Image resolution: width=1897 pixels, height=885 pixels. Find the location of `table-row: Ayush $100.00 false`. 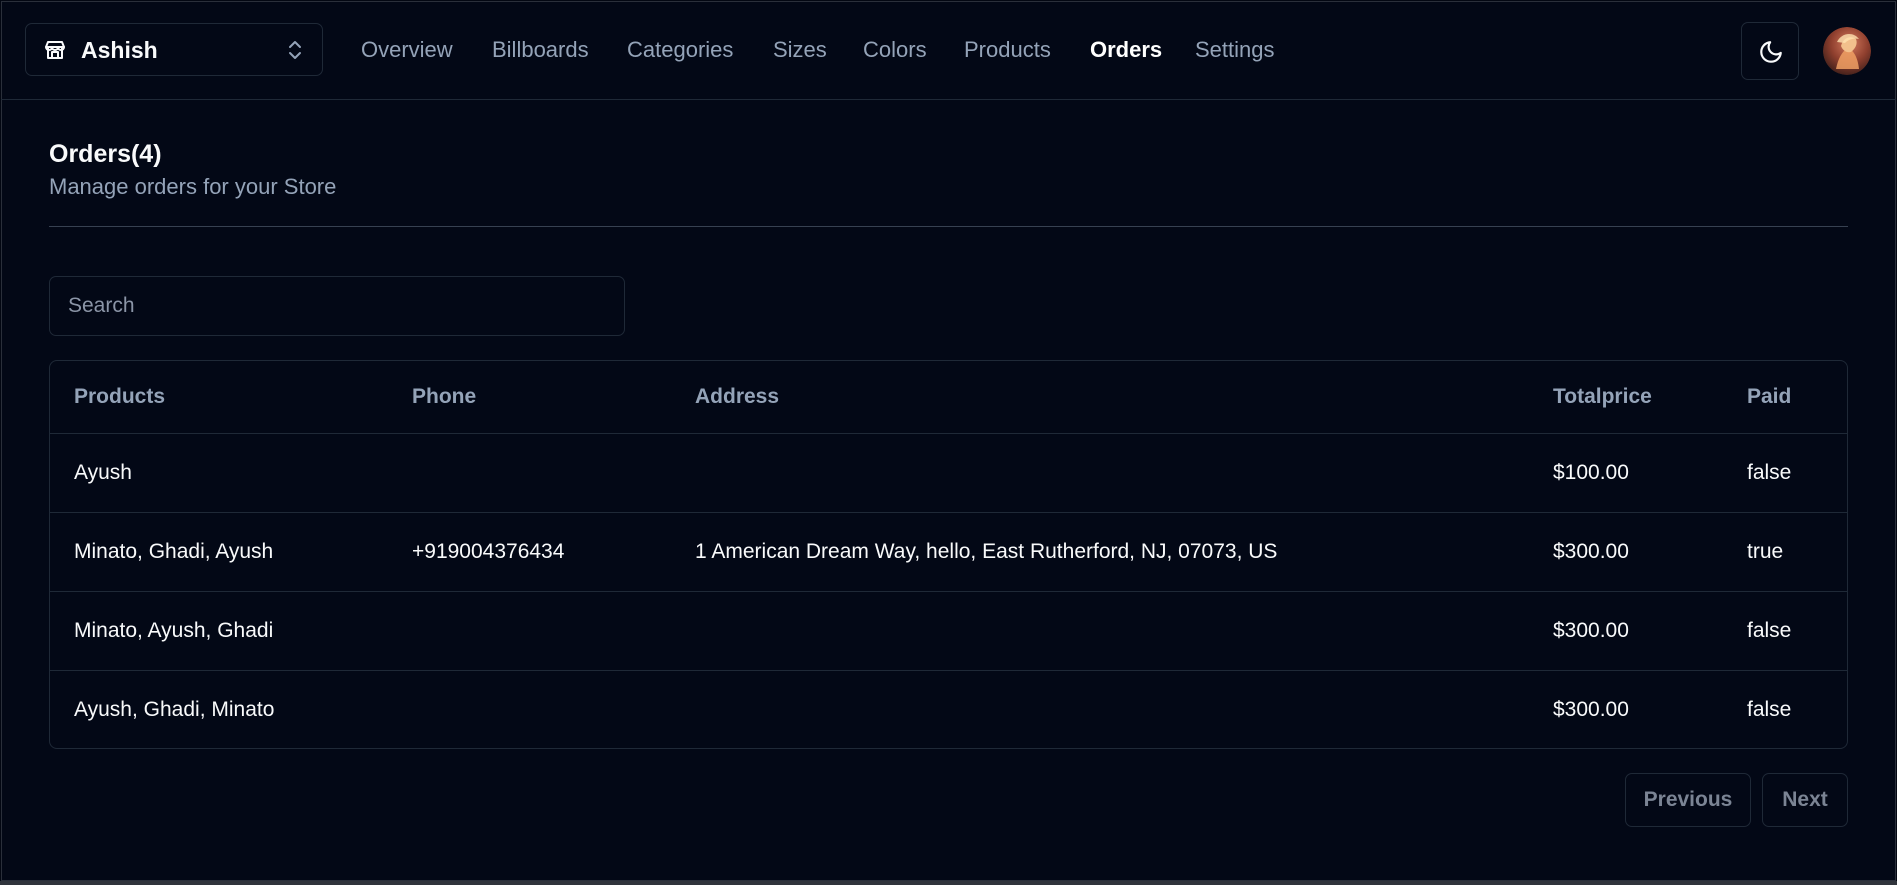

table-row: Ayush $100.00 false is located at coordinates (948, 473).